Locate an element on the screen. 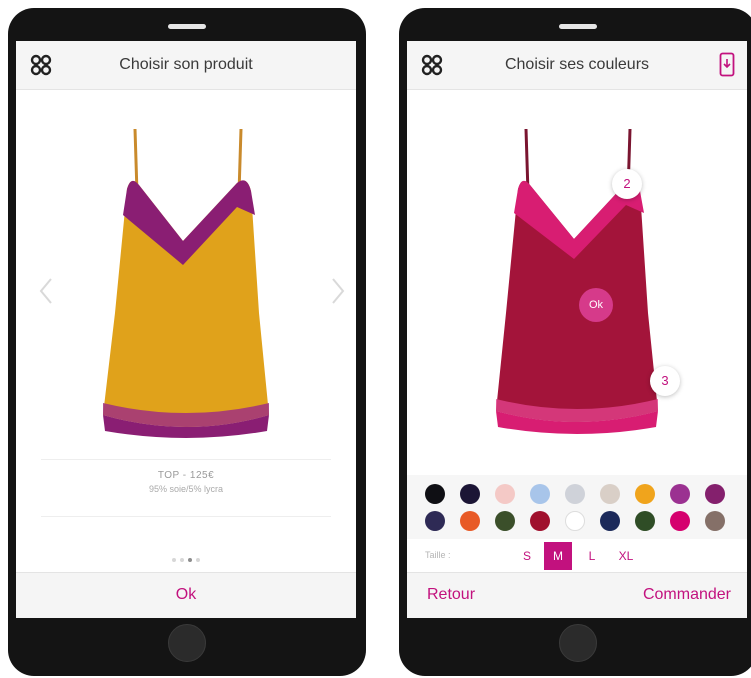 This screenshot has width=751, height=678. page-title: Choisir son produit is located at coordinates (186, 64).